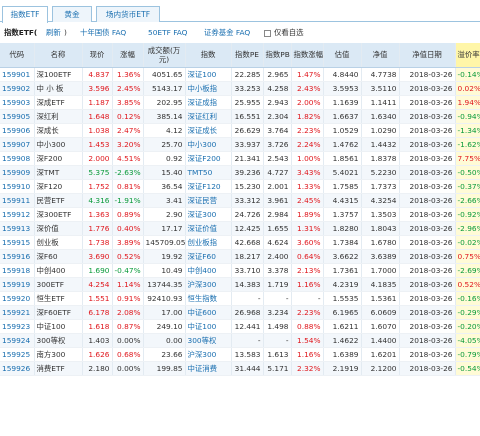 This screenshot has width=480, height=436. I want to click on fund-code-link: 159925, so click(17, 354).